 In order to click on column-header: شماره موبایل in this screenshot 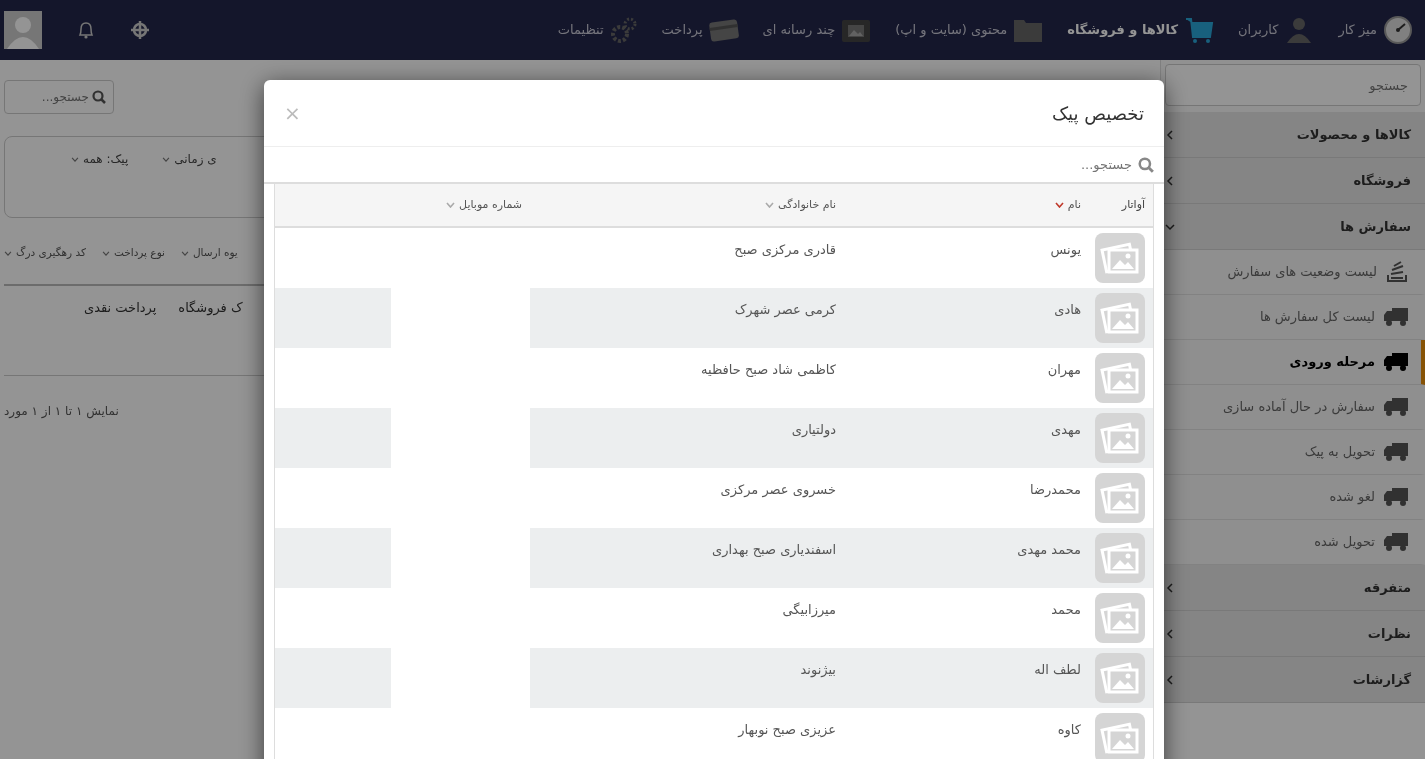, I will do `click(490, 205)`.